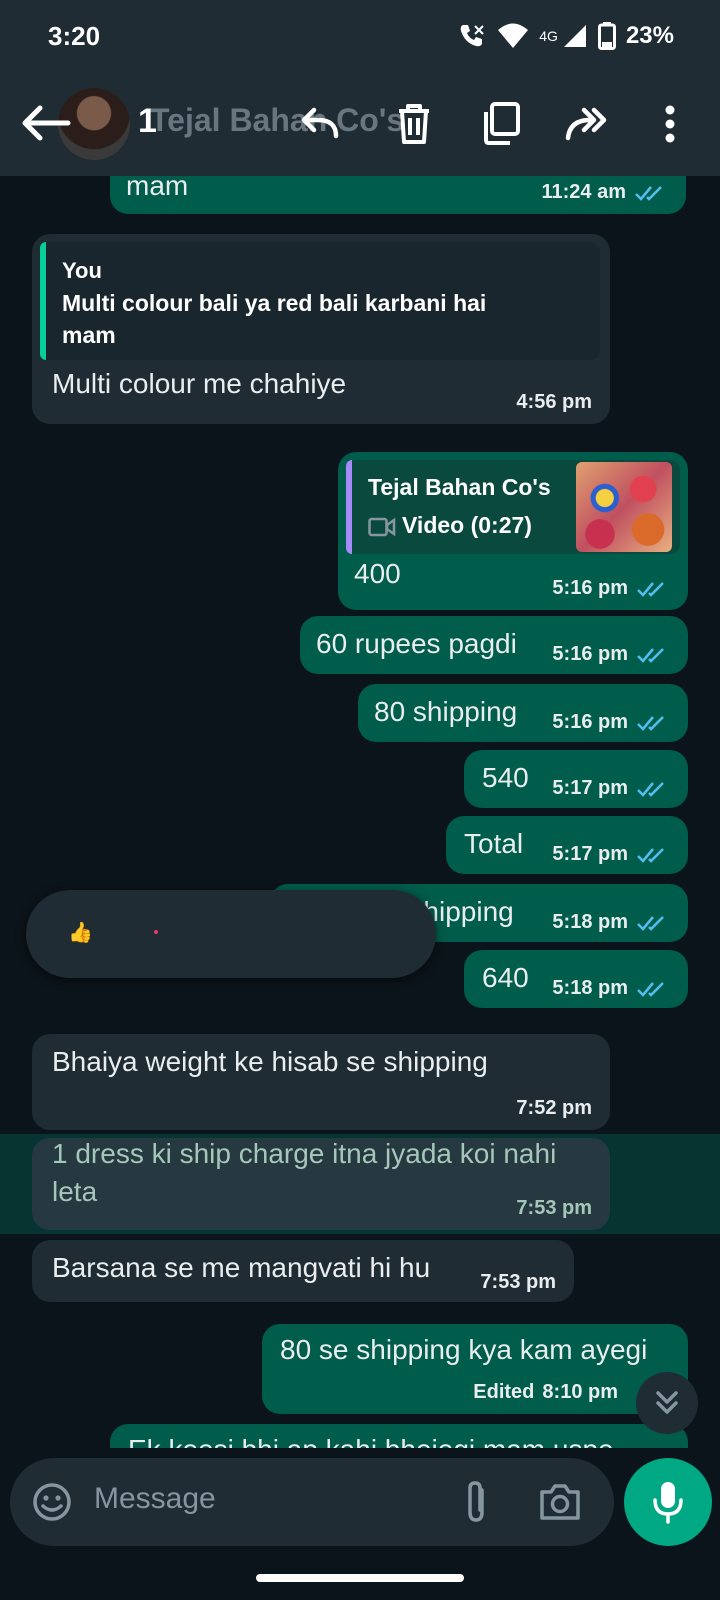 Image resolution: width=720 pixels, height=1600 pixels. What do you see at coordinates (513, 507) in the screenshot?
I see `quoted-video: Tejal Bahan Co's Video (0:27)` at bounding box center [513, 507].